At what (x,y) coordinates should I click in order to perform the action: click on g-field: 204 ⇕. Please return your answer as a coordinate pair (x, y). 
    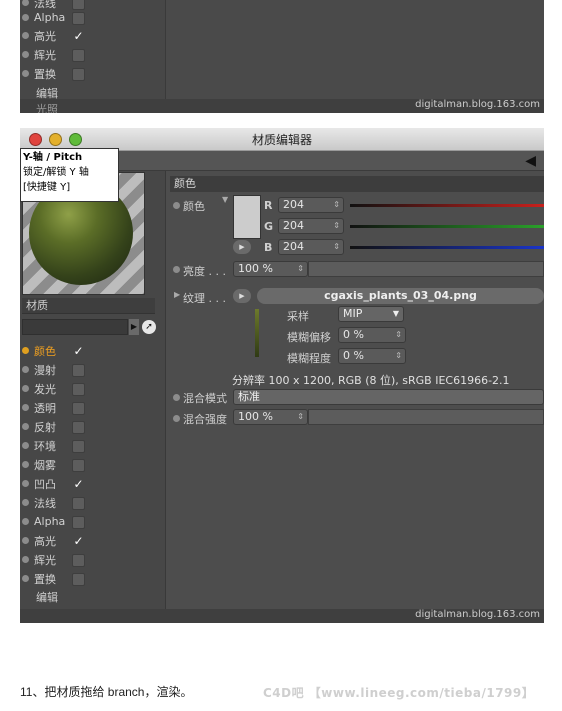
    Looking at the image, I should click on (311, 226).